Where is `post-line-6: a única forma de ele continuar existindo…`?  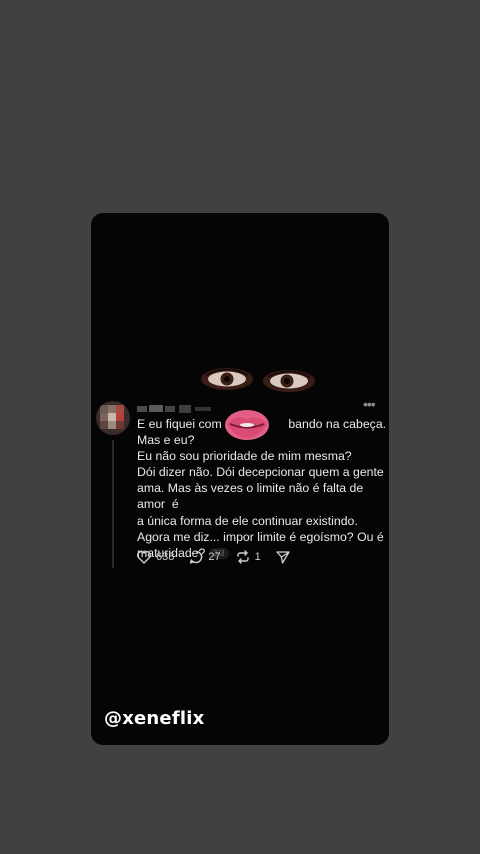
post-line-6: a única forma de ele continuar existindo… is located at coordinates (247, 520).